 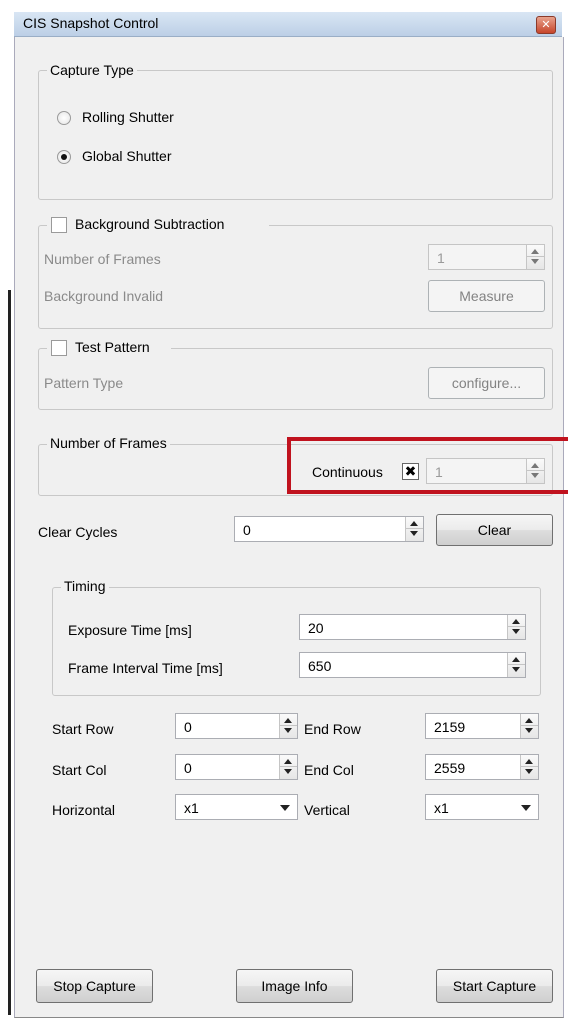 I want to click on clear-cycles-spinbox: 0, so click(x=329, y=529).